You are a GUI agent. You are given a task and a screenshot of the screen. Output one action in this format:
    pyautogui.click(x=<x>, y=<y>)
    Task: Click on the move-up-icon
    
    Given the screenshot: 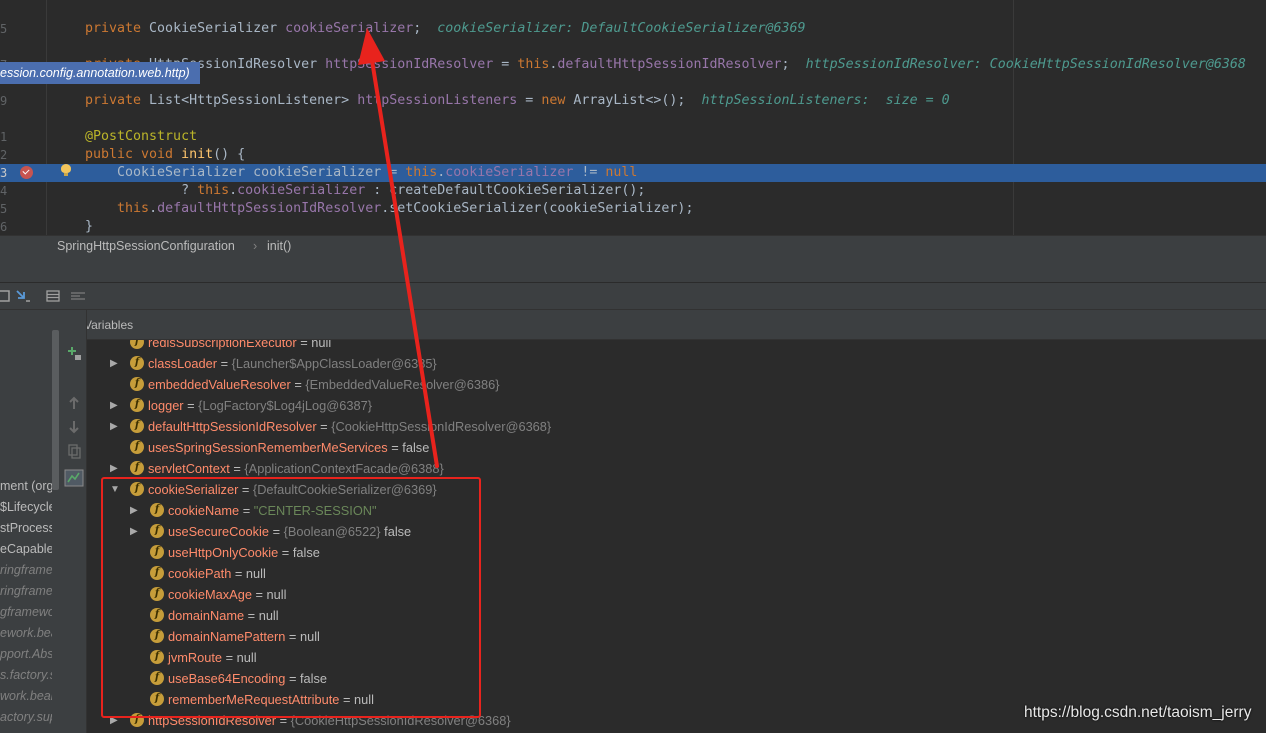 What is the action you would take?
    pyautogui.click(x=74, y=403)
    